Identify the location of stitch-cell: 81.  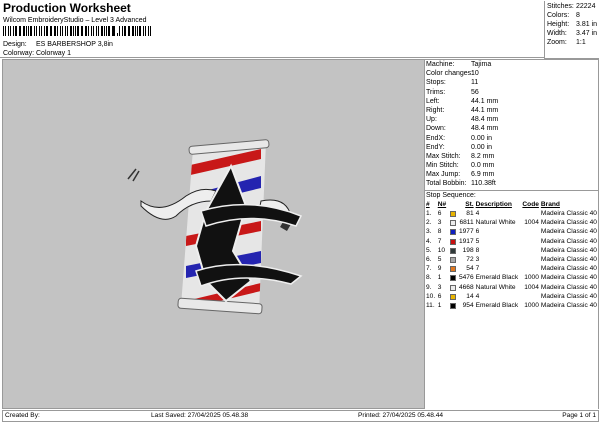
(461, 213).